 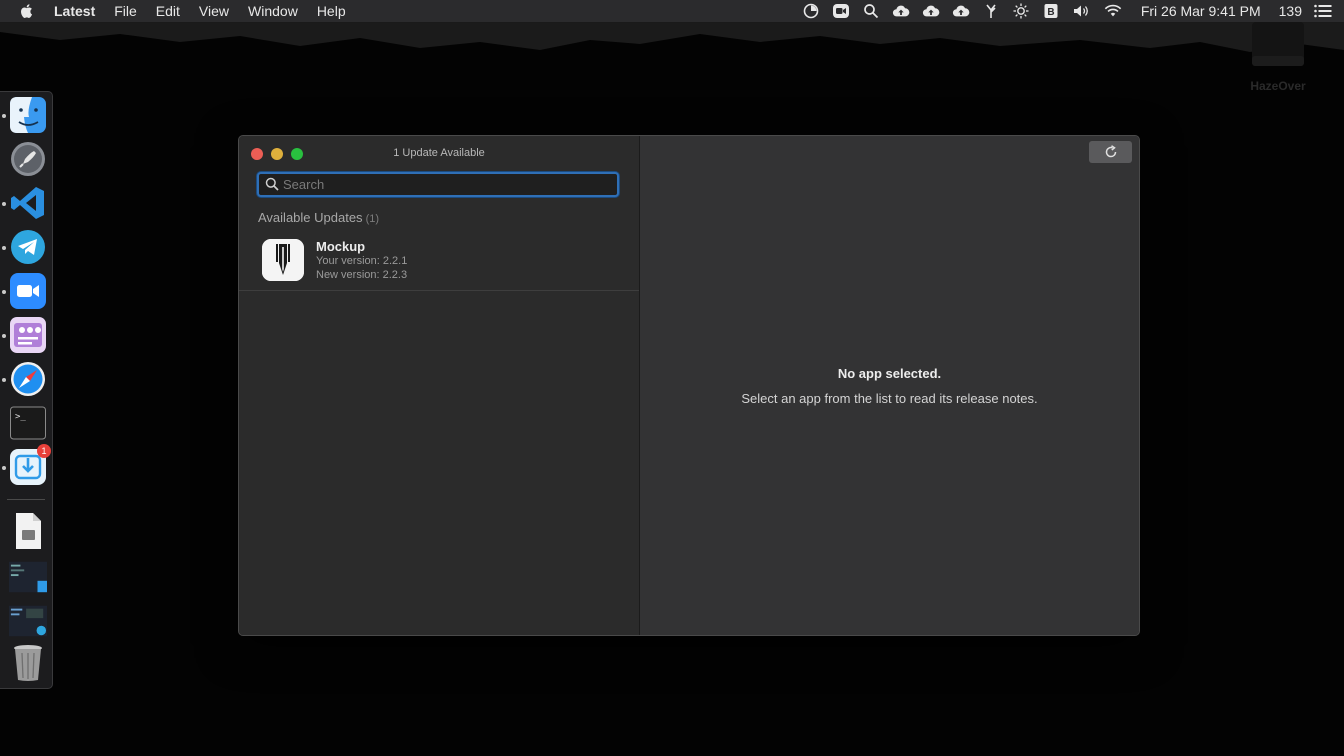 I want to click on dock-separator, so click(x=26, y=499).